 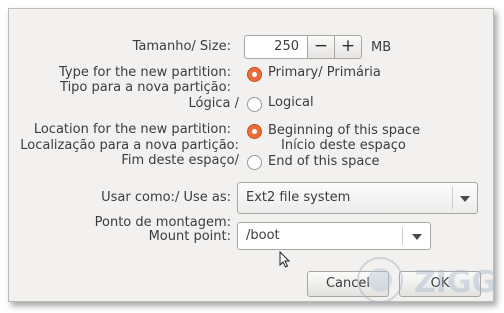 What do you see at coordinates (129, 145) in the screenshot?
I see `location-label-pt: Localização para a nova partição:` at bounding box center [129, 145].